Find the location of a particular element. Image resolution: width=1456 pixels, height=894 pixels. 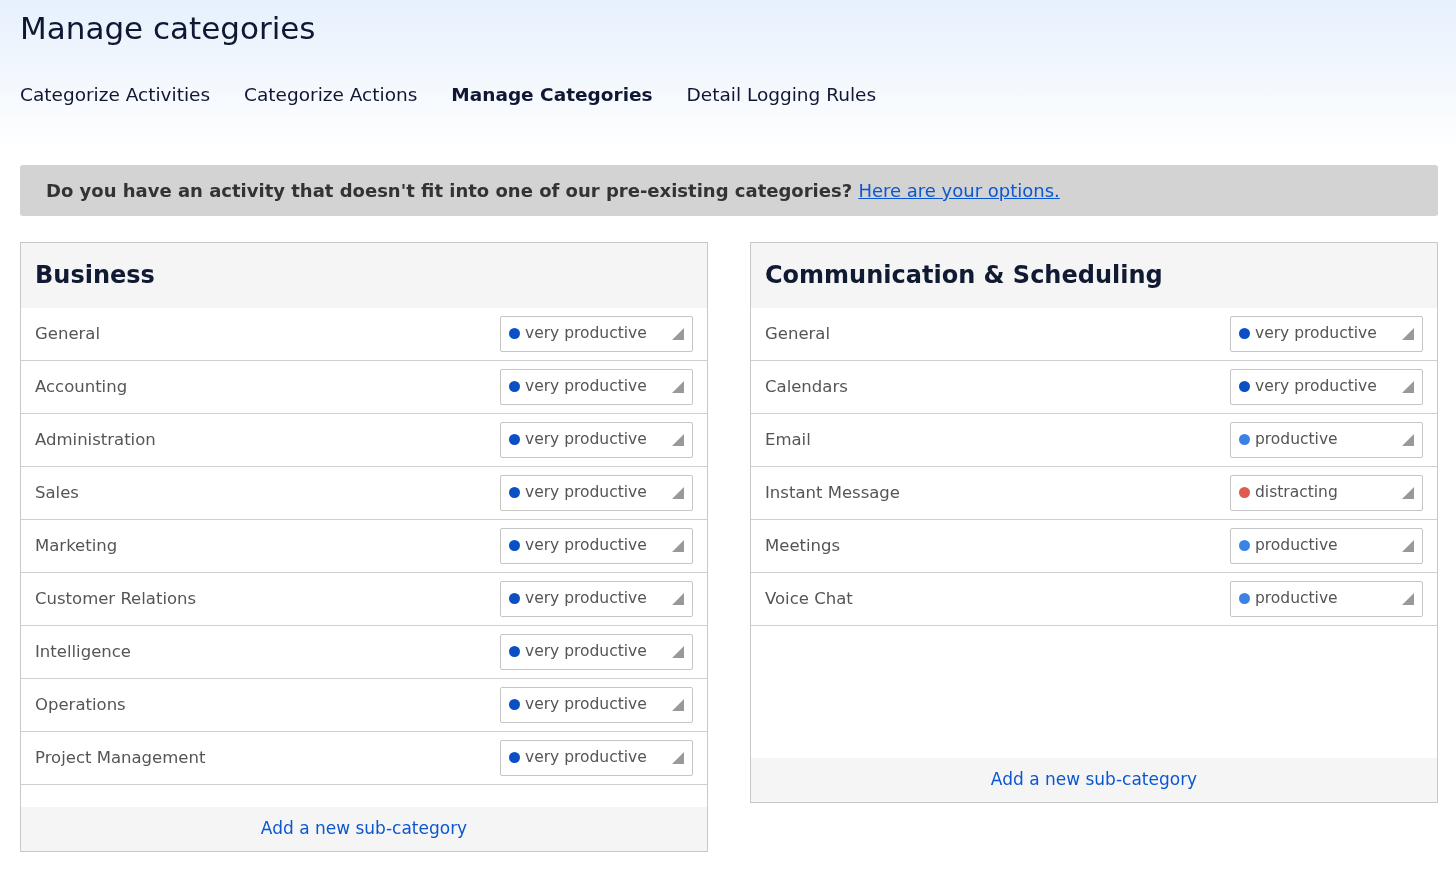

subcategory-name: Administration is located at coordinates (95, 439).